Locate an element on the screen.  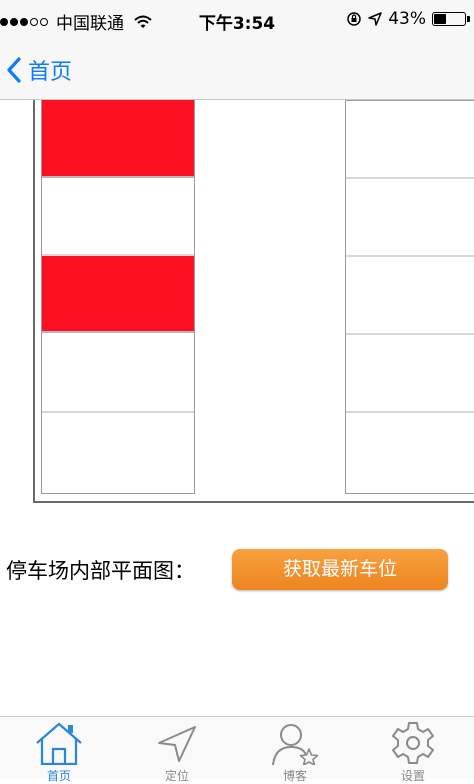
battery-percent: 43% is located at coordinates (407, 19).